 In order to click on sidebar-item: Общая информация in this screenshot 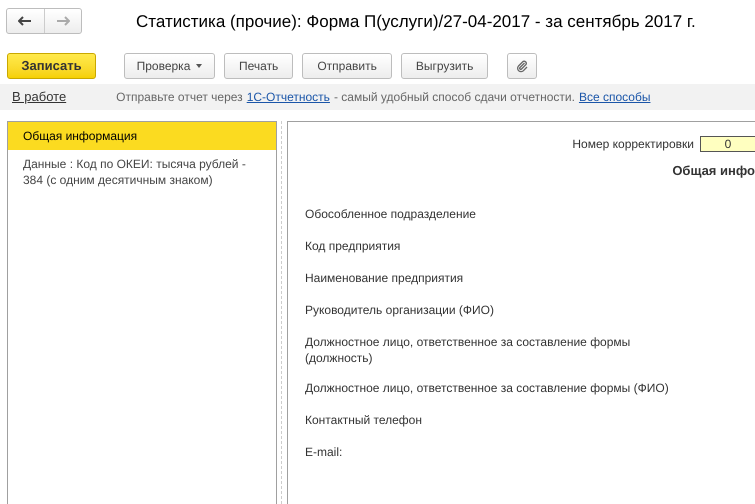, I will do `click(142, 136)`.